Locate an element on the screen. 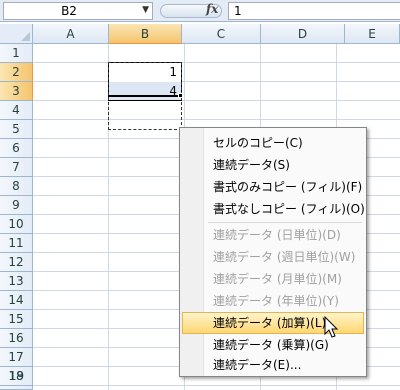  row-header-19-label: 19 is located at coordinates (16, 376).